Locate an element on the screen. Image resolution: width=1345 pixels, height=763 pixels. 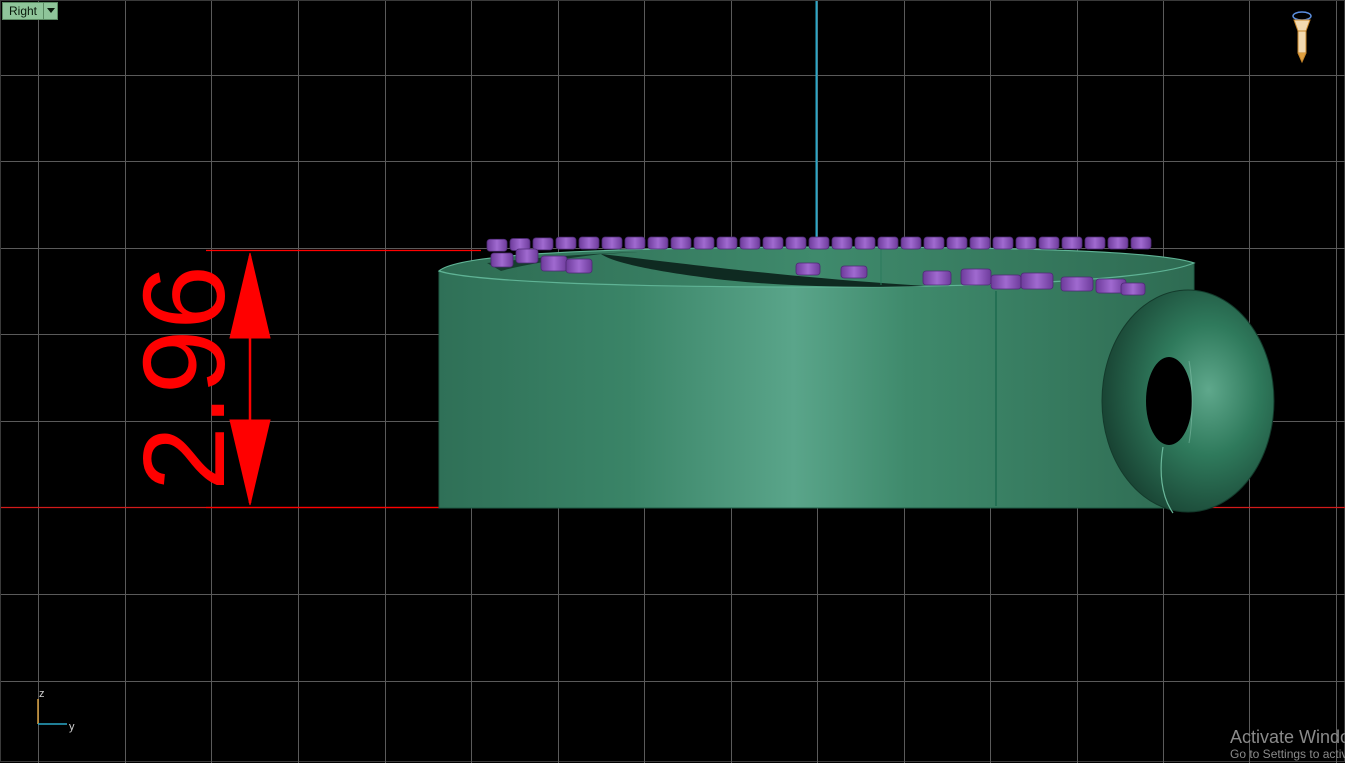
watermark-title: Activate Windows is located at coordinates (1287, 737).